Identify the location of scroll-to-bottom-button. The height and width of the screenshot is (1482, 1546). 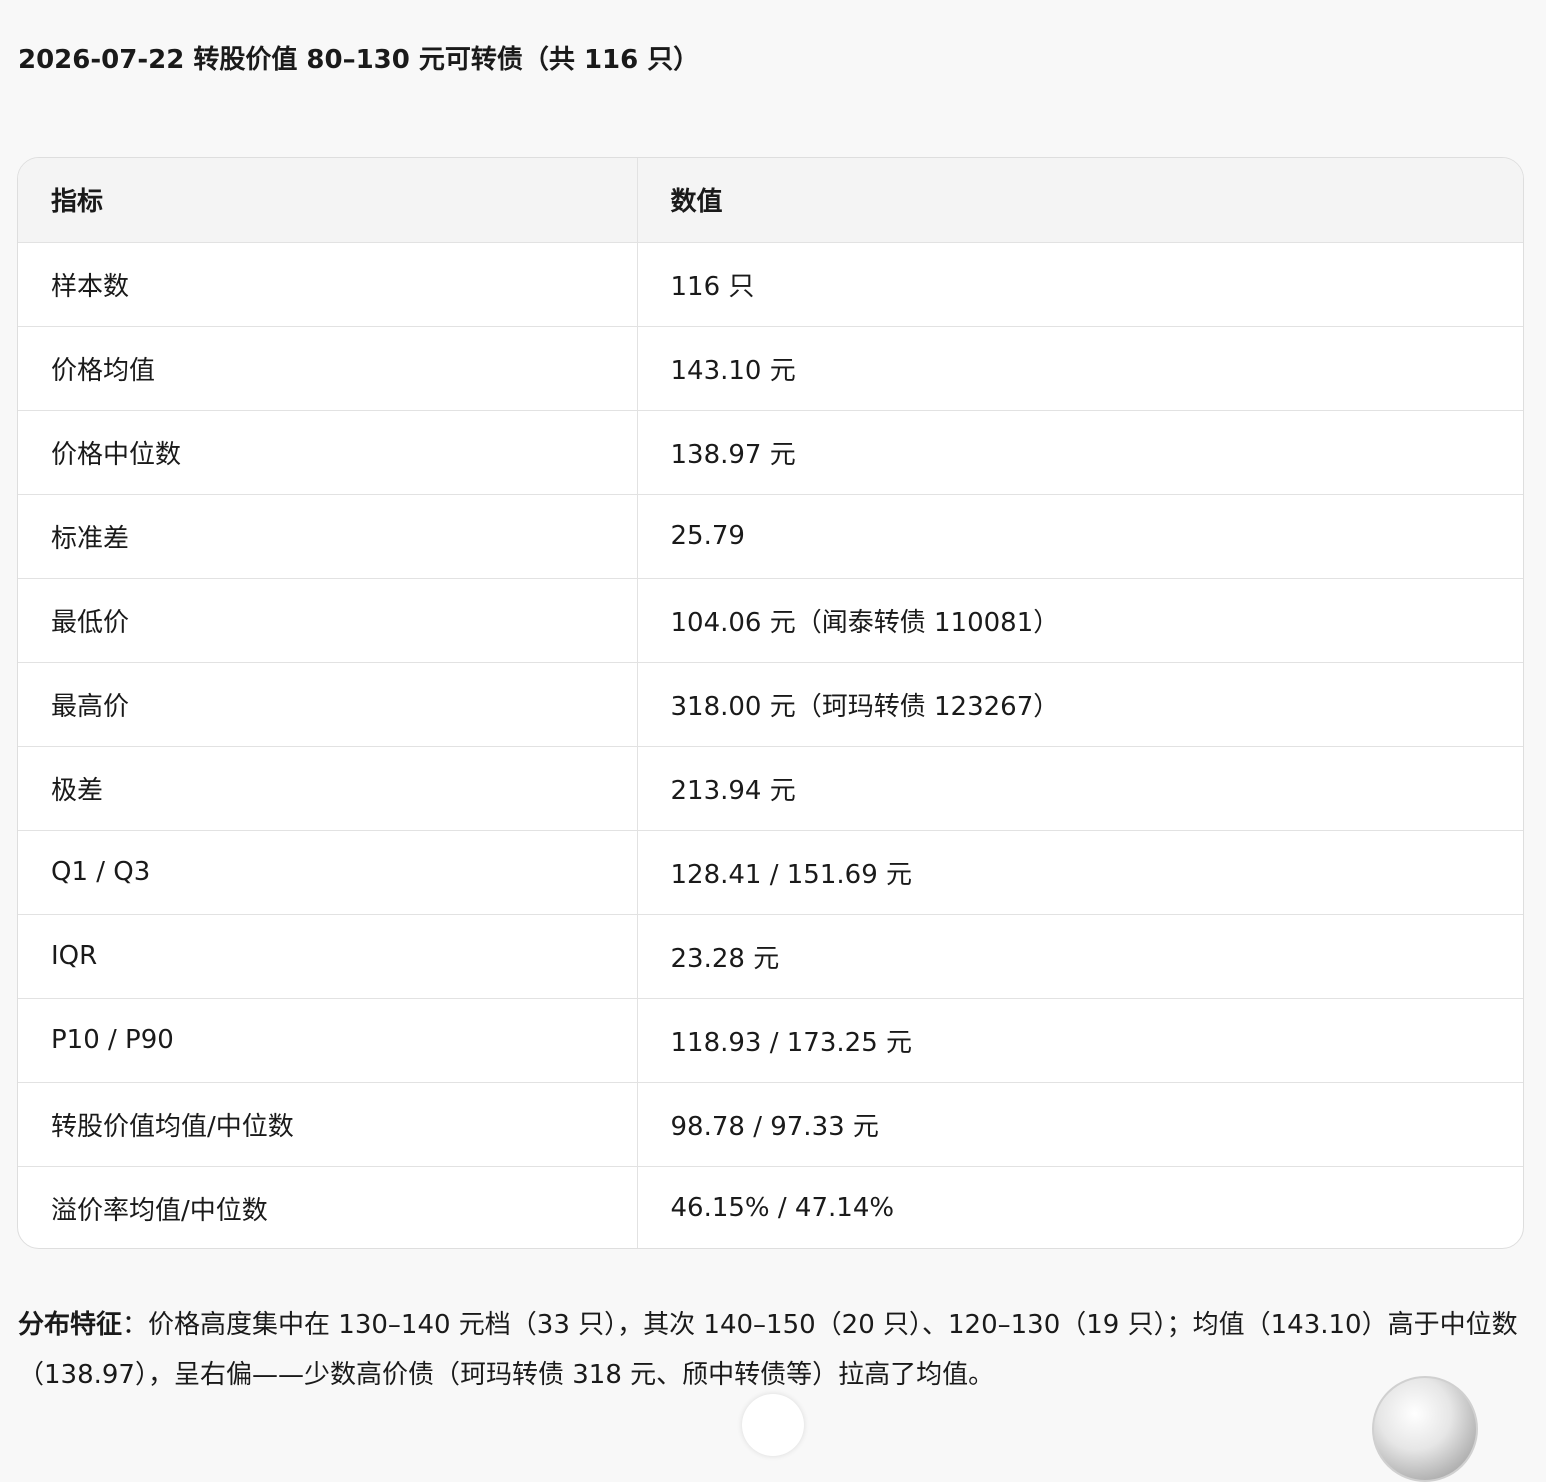
(773, 1425).